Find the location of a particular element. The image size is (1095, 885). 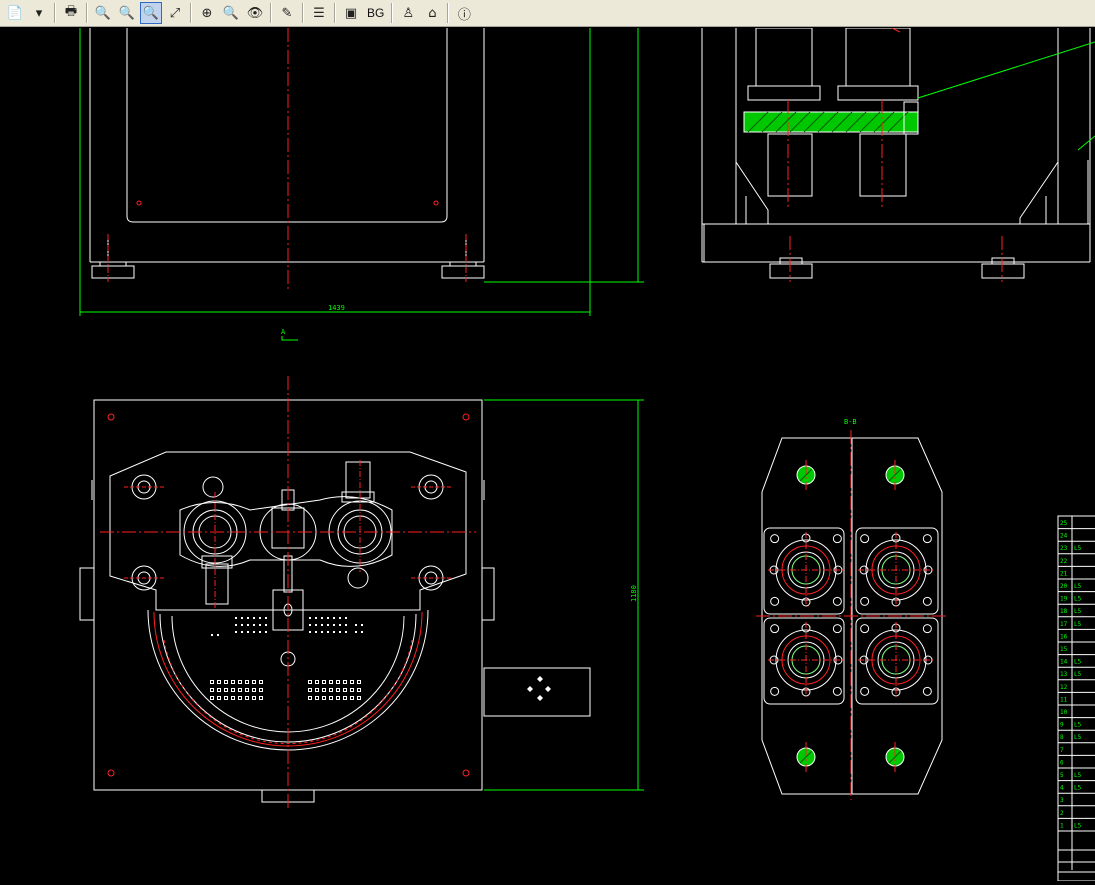

bom-item-number: 16 is located at coordinates (1064, 636).